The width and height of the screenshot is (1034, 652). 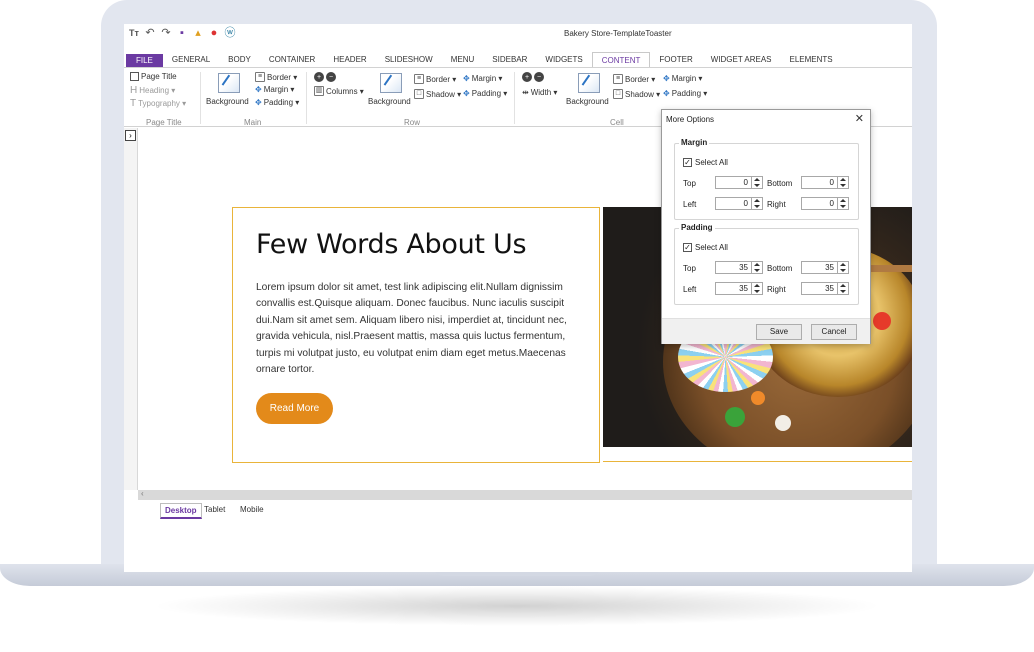 What do you see at coordinates (621, 60) in the screenshot?
I see `tab-content: CONTENT` at bounding box center [621, 60].